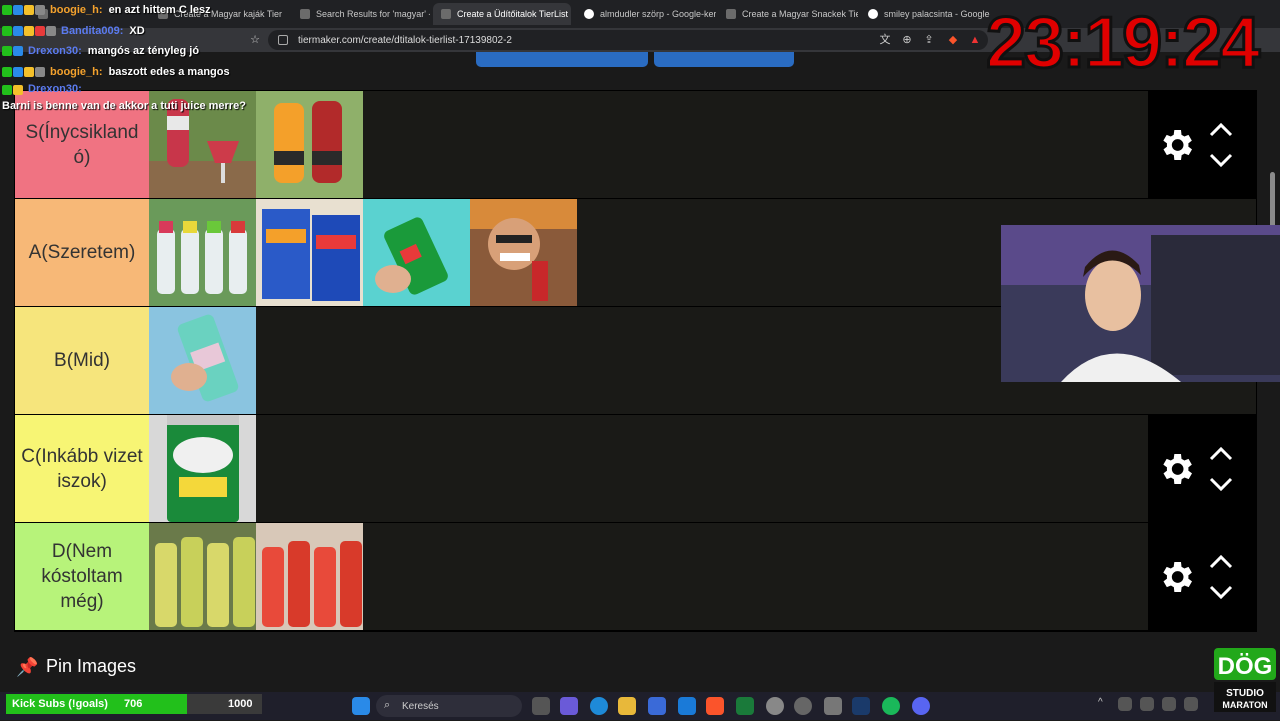  Describe the element at coordinates (309, 144) in the screenshot. I see `tier-item-cappy-bottles` at that location.